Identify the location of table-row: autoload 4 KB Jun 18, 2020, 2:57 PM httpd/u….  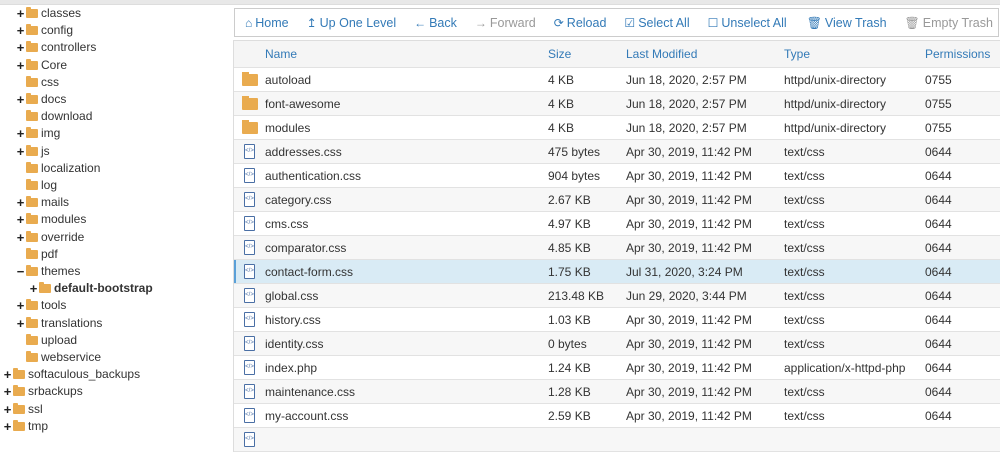
(617, 80).